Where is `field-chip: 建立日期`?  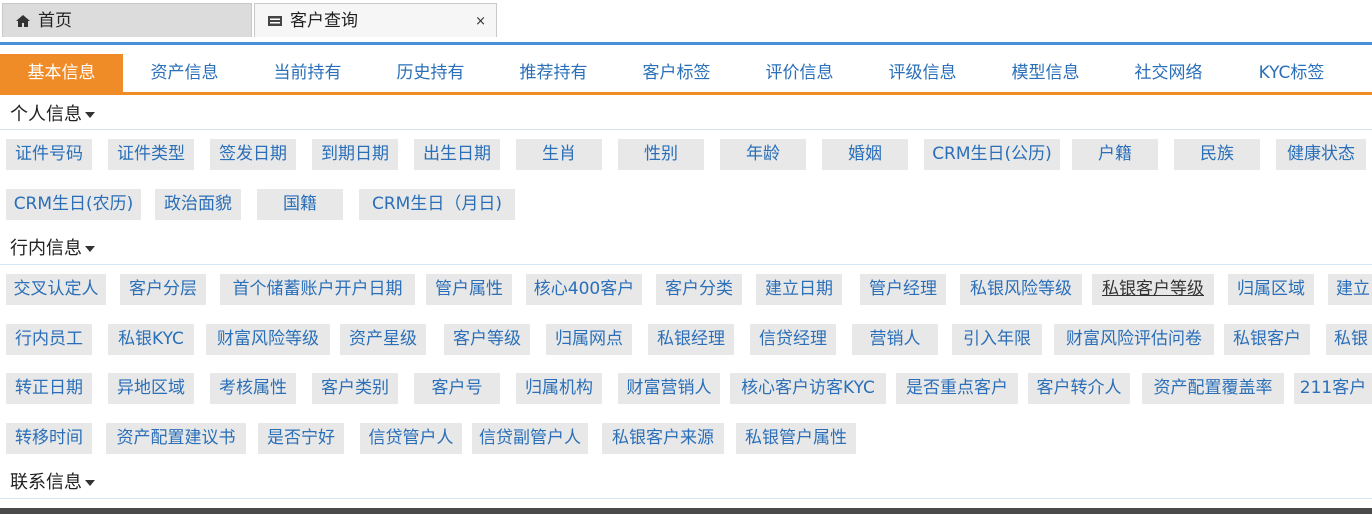 field-chip: 建立日期 is located at coordinates (799, 289).